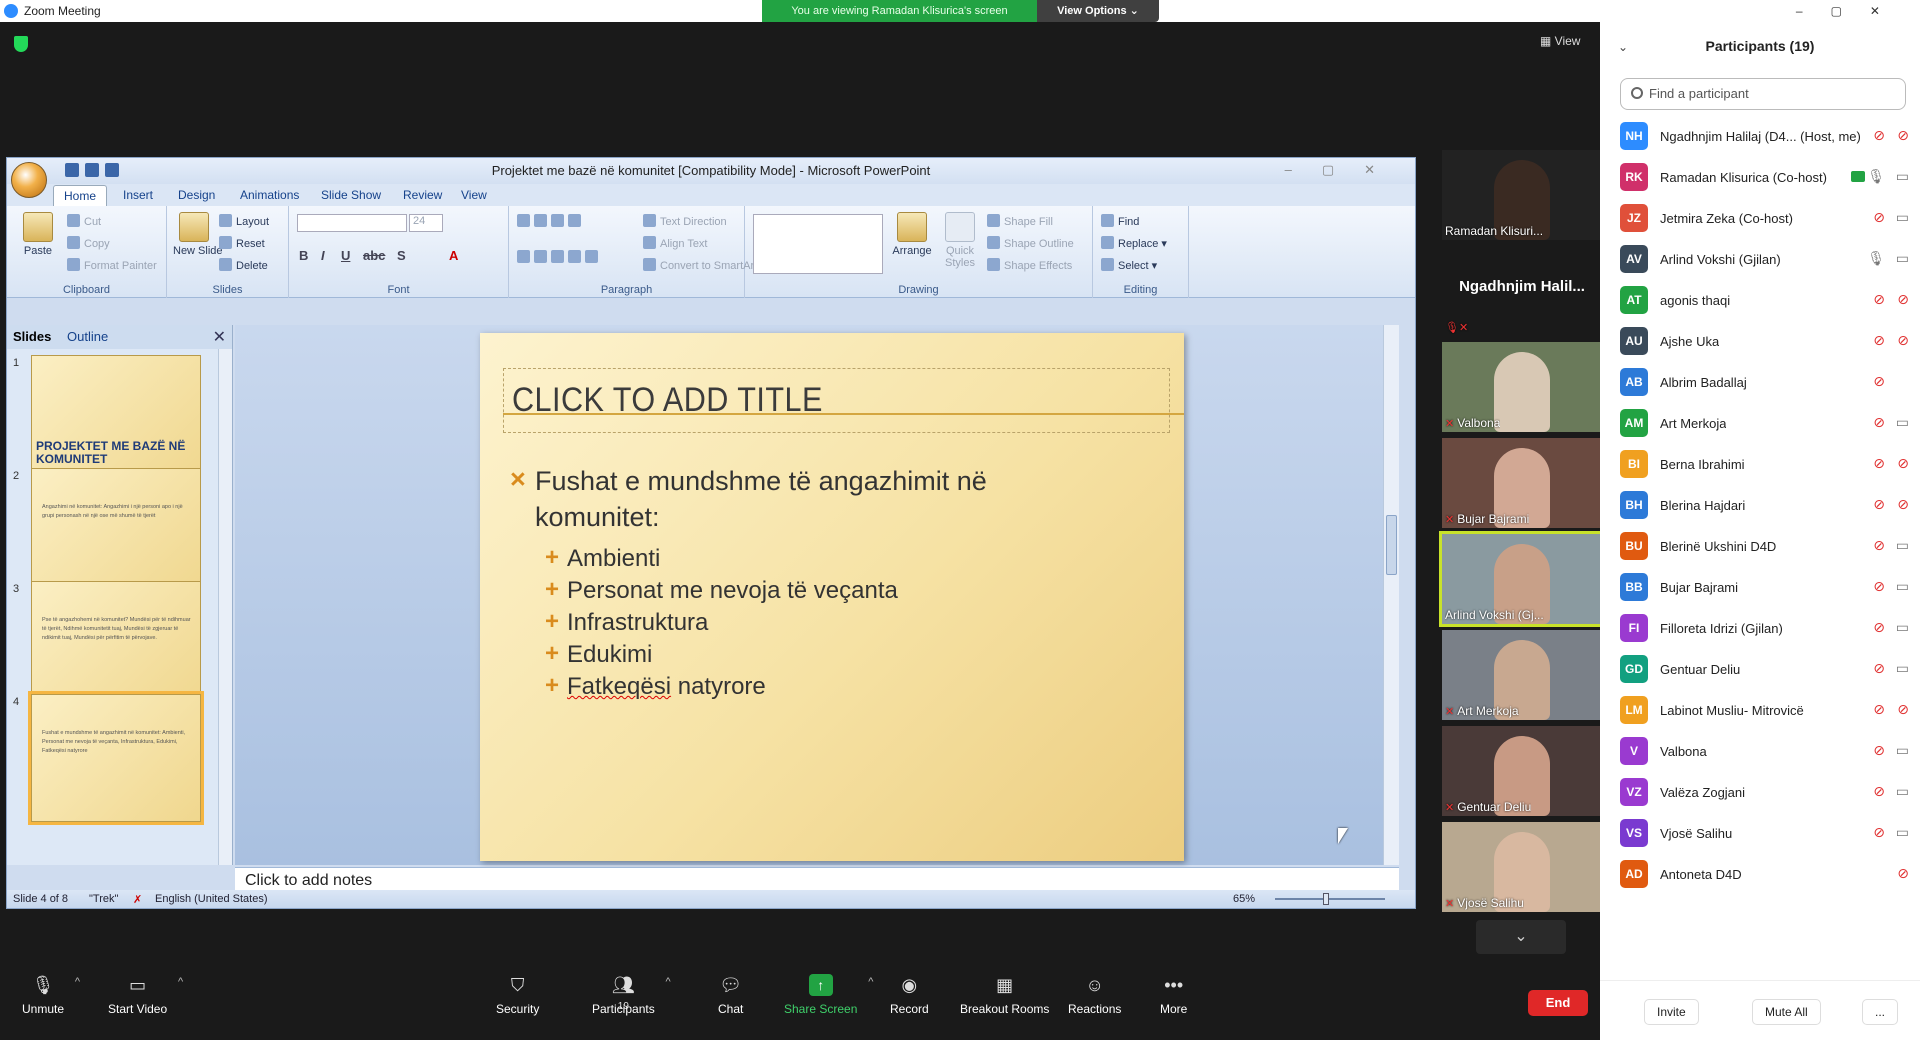  I want to click on tab-outline: Outline, so click(87, 336).